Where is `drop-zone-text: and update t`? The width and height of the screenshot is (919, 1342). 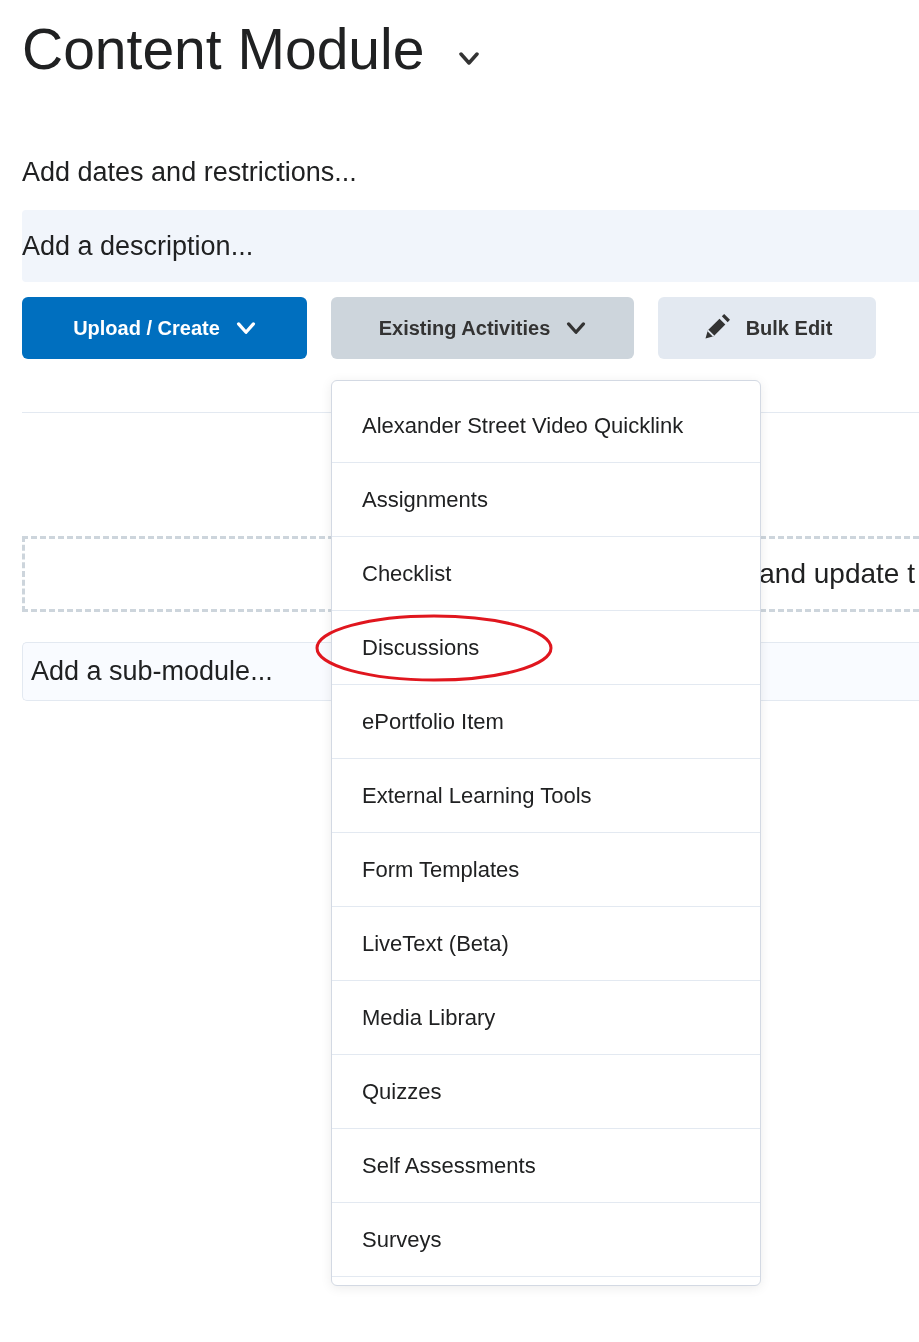 drop-zone-text: and update t is located at coordinates (837, 574).